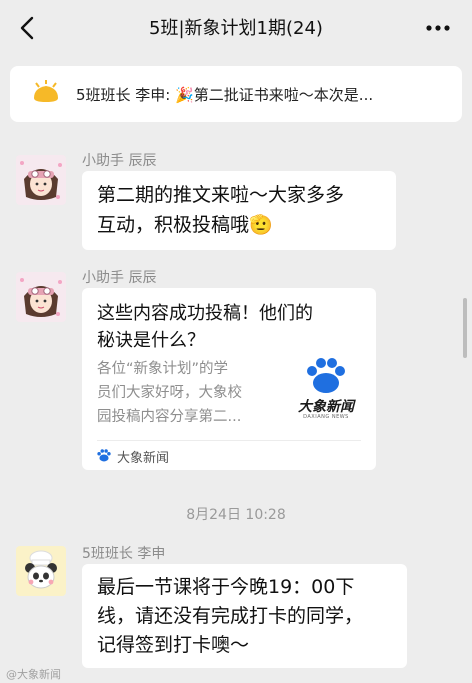 This screenshot has height=683, width=472. I want to click on card-description-line: 员们大家好呀，大象校, so click(169, 393).